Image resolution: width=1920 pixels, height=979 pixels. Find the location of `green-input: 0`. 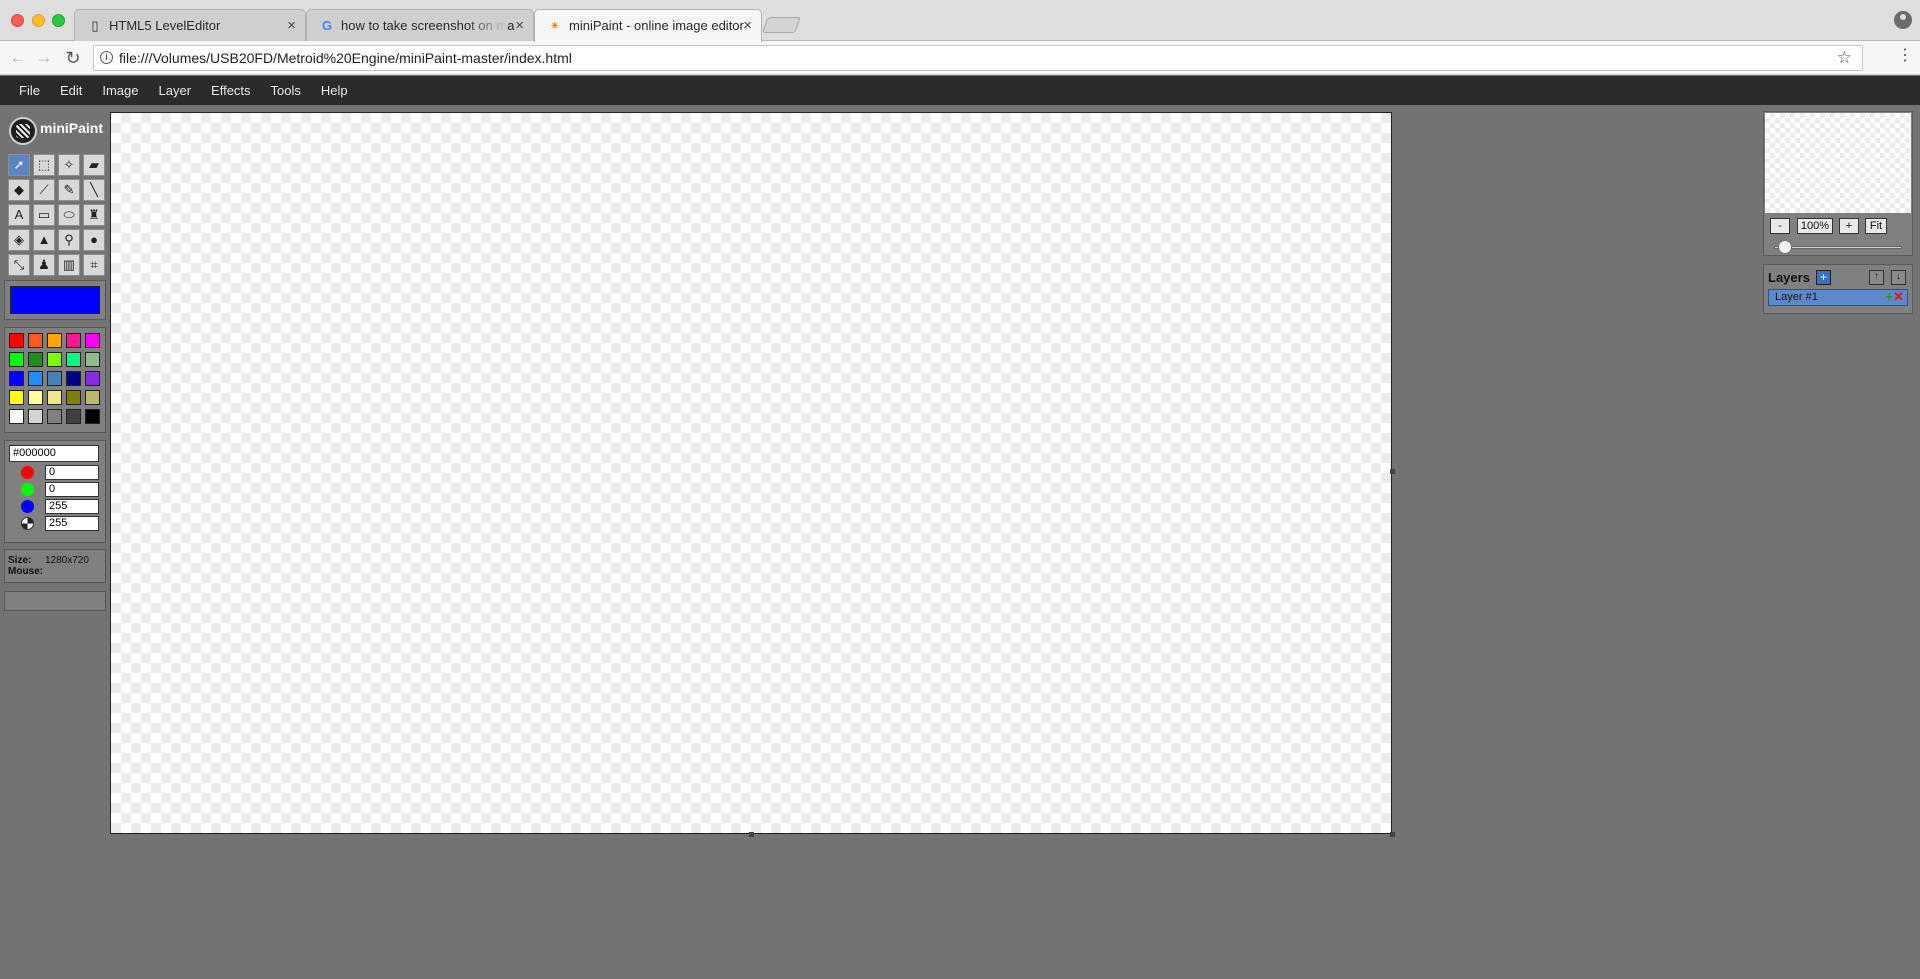

green-input: 0 is located at coordinates (72, 489).